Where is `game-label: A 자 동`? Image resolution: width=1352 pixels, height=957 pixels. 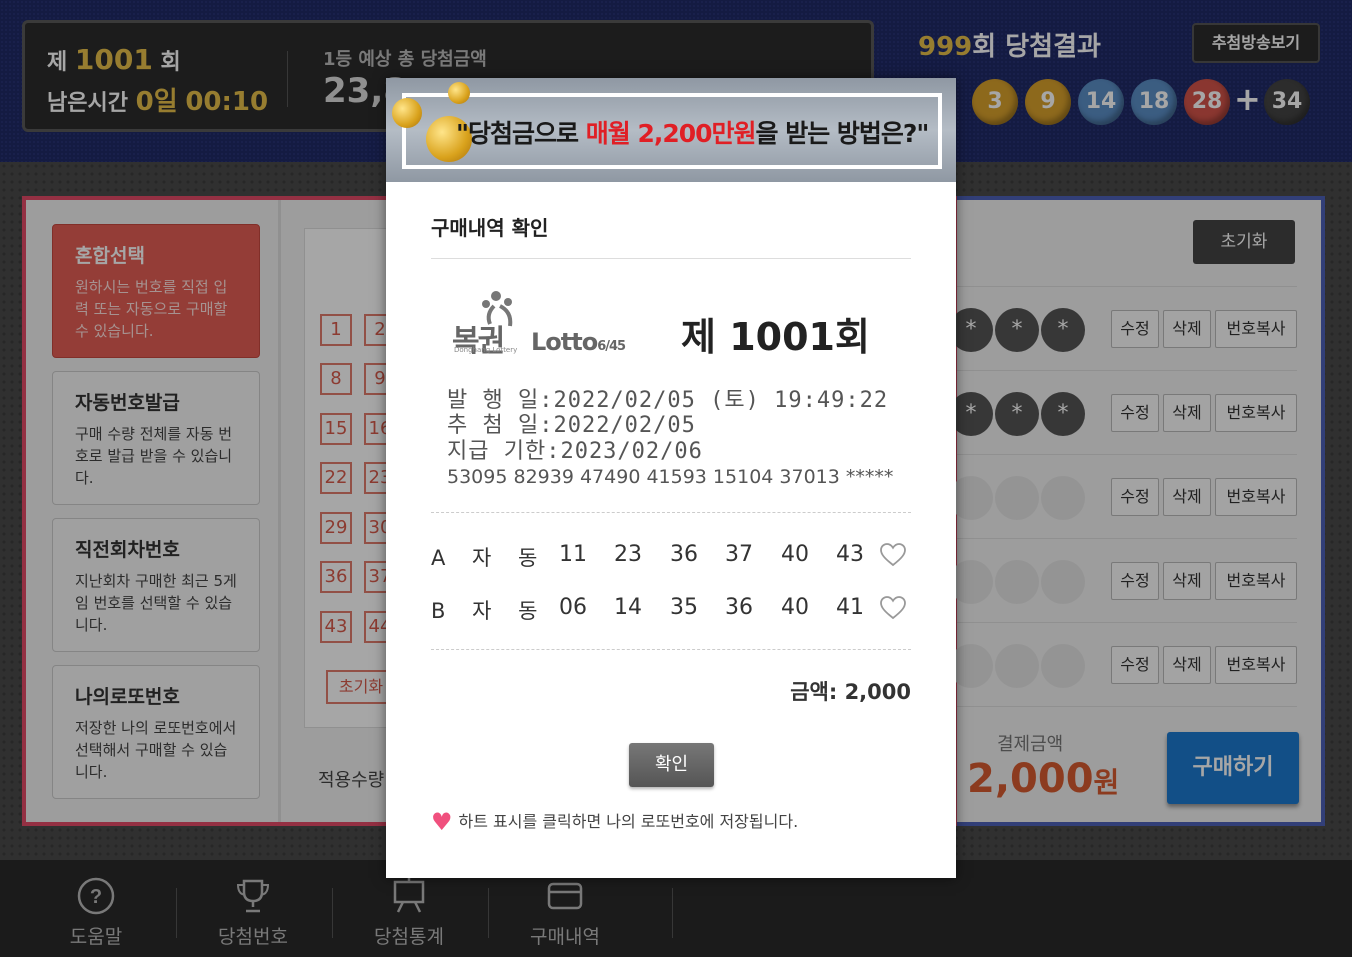 game-label: A 자 동 is located at coordinates (489, 558).